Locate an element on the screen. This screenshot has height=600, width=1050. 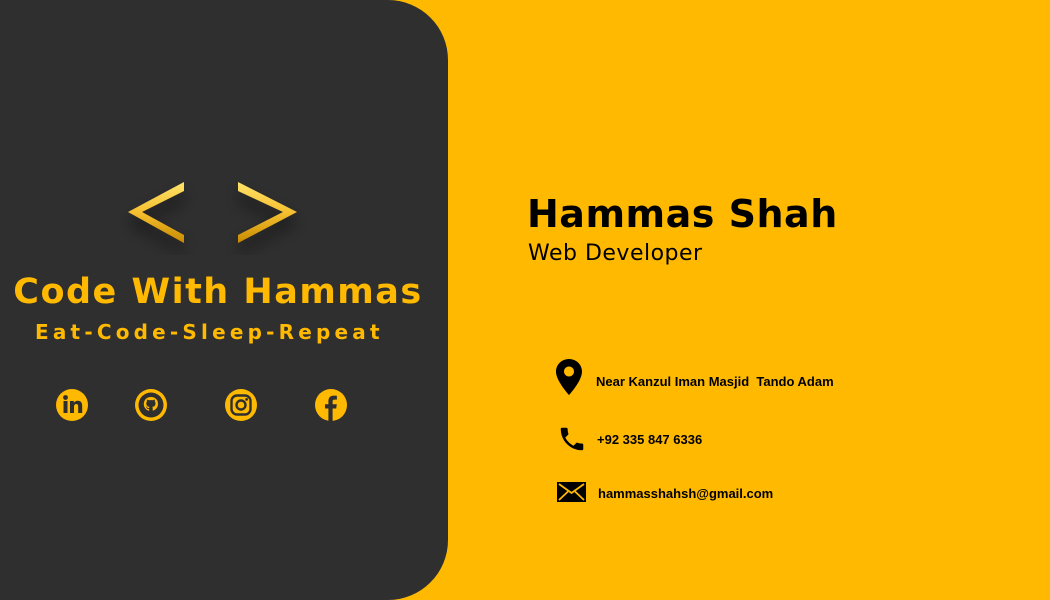
brand-name: Code With Hammas is located at coordinates (218, 292).